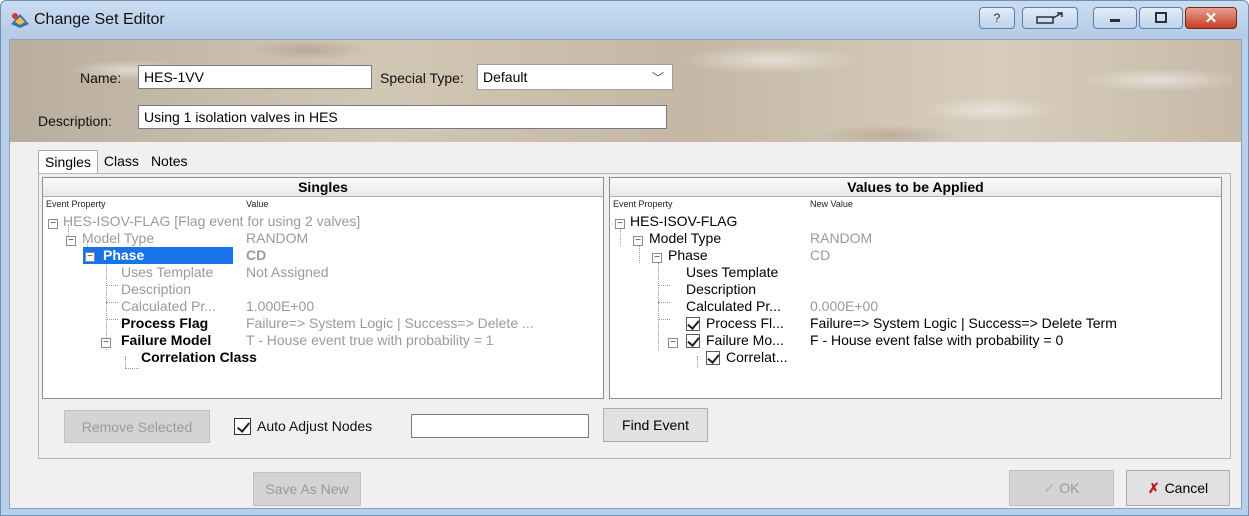  What do you see at coordinates (915, 187) in the screenshot?
I see `values-grid-title: Values to be Applied` at bounding box center [915, 187].